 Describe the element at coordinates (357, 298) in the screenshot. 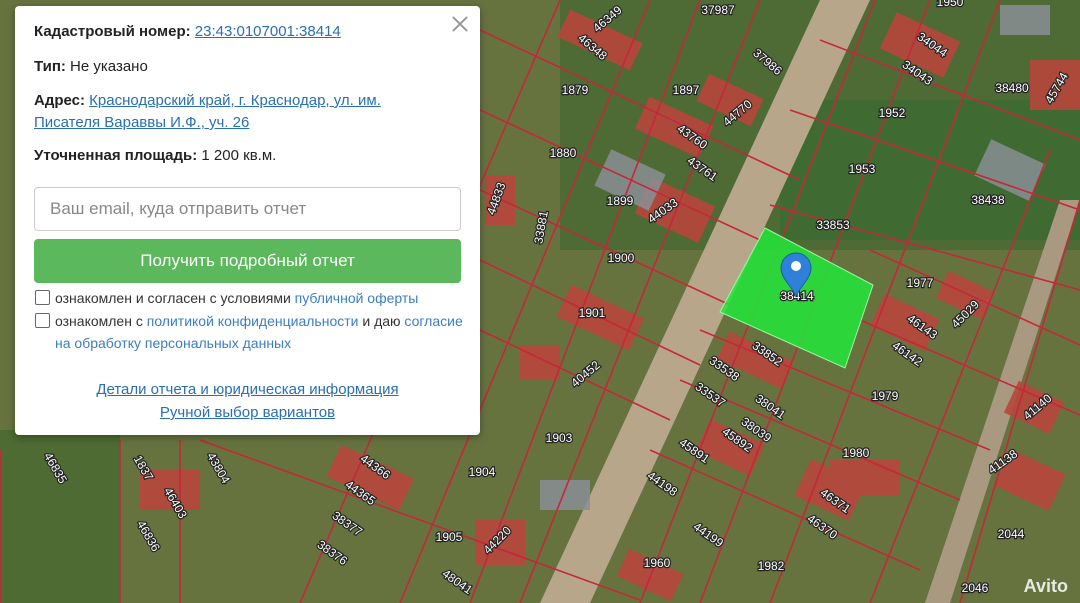

I see `public-offer-link: публичной оферты` at that location.